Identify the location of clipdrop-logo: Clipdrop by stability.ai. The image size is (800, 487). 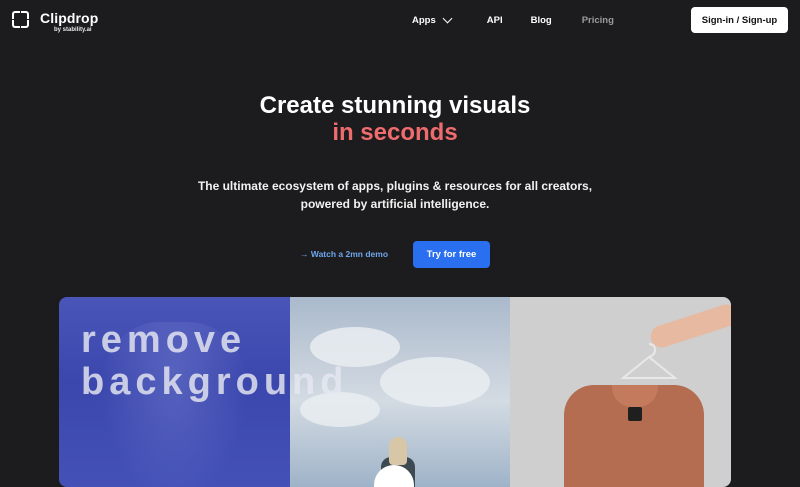
(55, 22).